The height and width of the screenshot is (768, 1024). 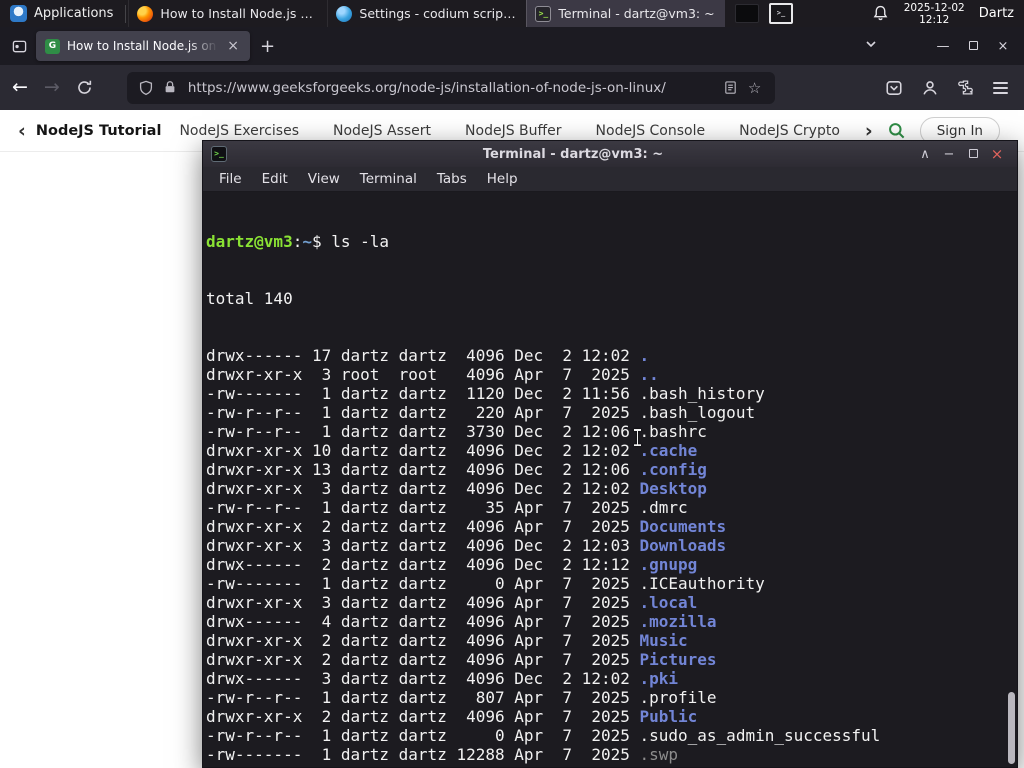 What do you see at coordinates (973, 46) in the screenshot?
I see `window-maximize-button` at bounding box center [973, 46].